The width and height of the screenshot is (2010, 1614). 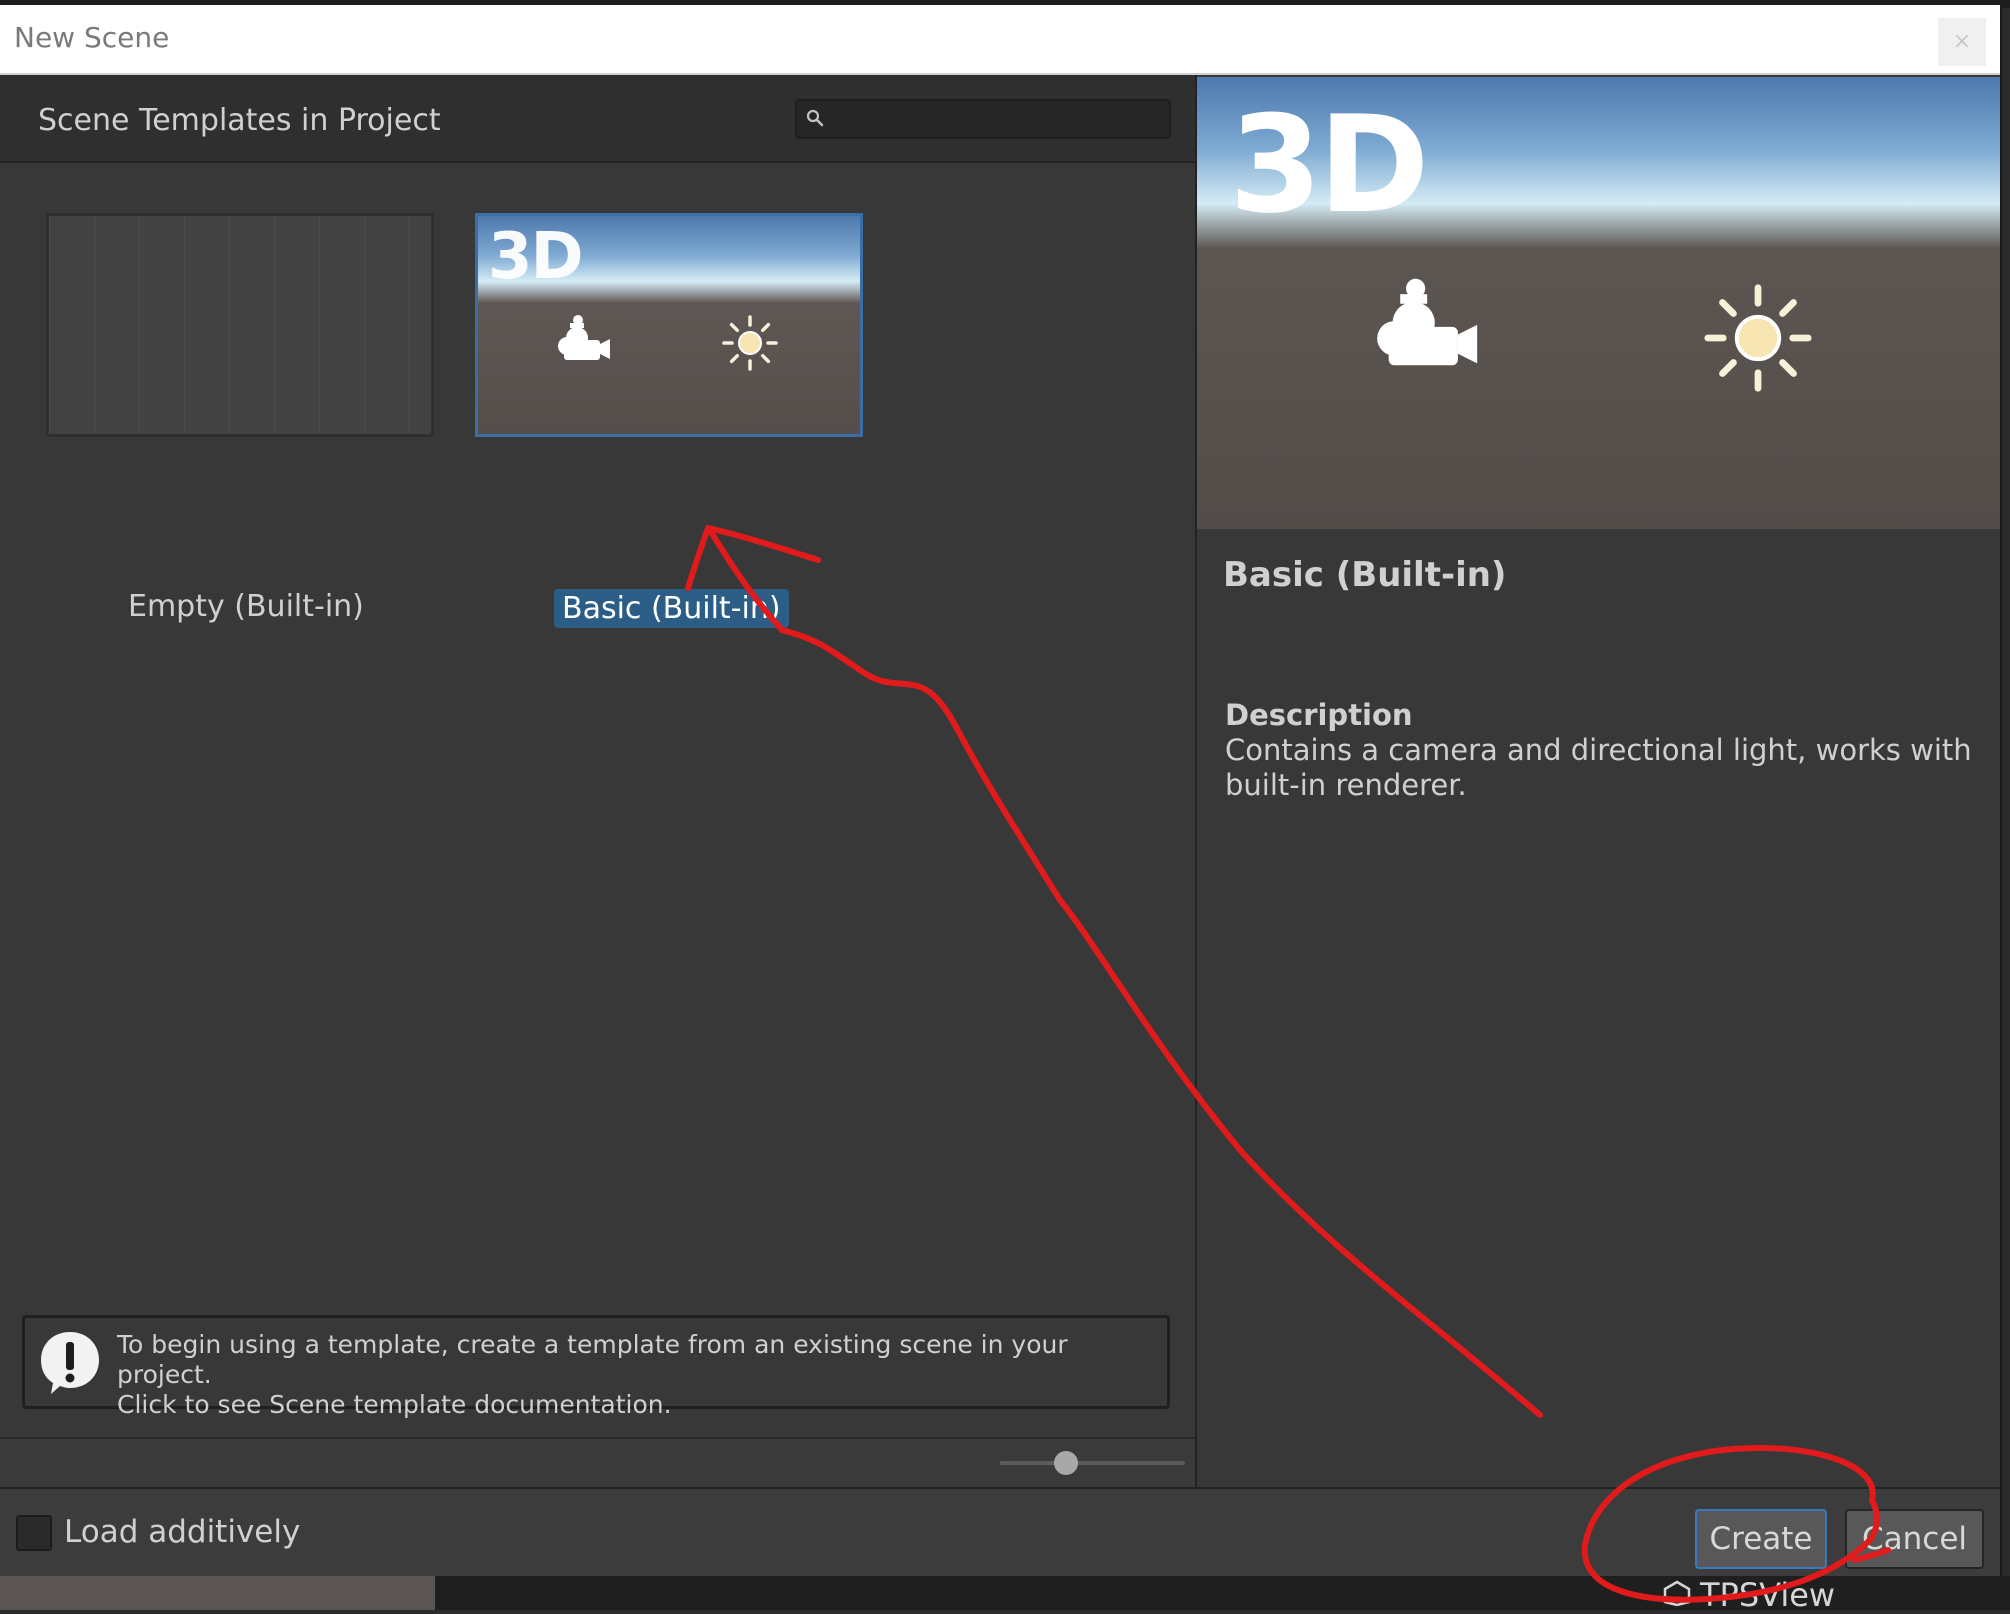 What do you see at coordinates (597, 1463) in the screenshot?
I see `thumbnail-zoom-bar` at bounding box center [597, 1463].